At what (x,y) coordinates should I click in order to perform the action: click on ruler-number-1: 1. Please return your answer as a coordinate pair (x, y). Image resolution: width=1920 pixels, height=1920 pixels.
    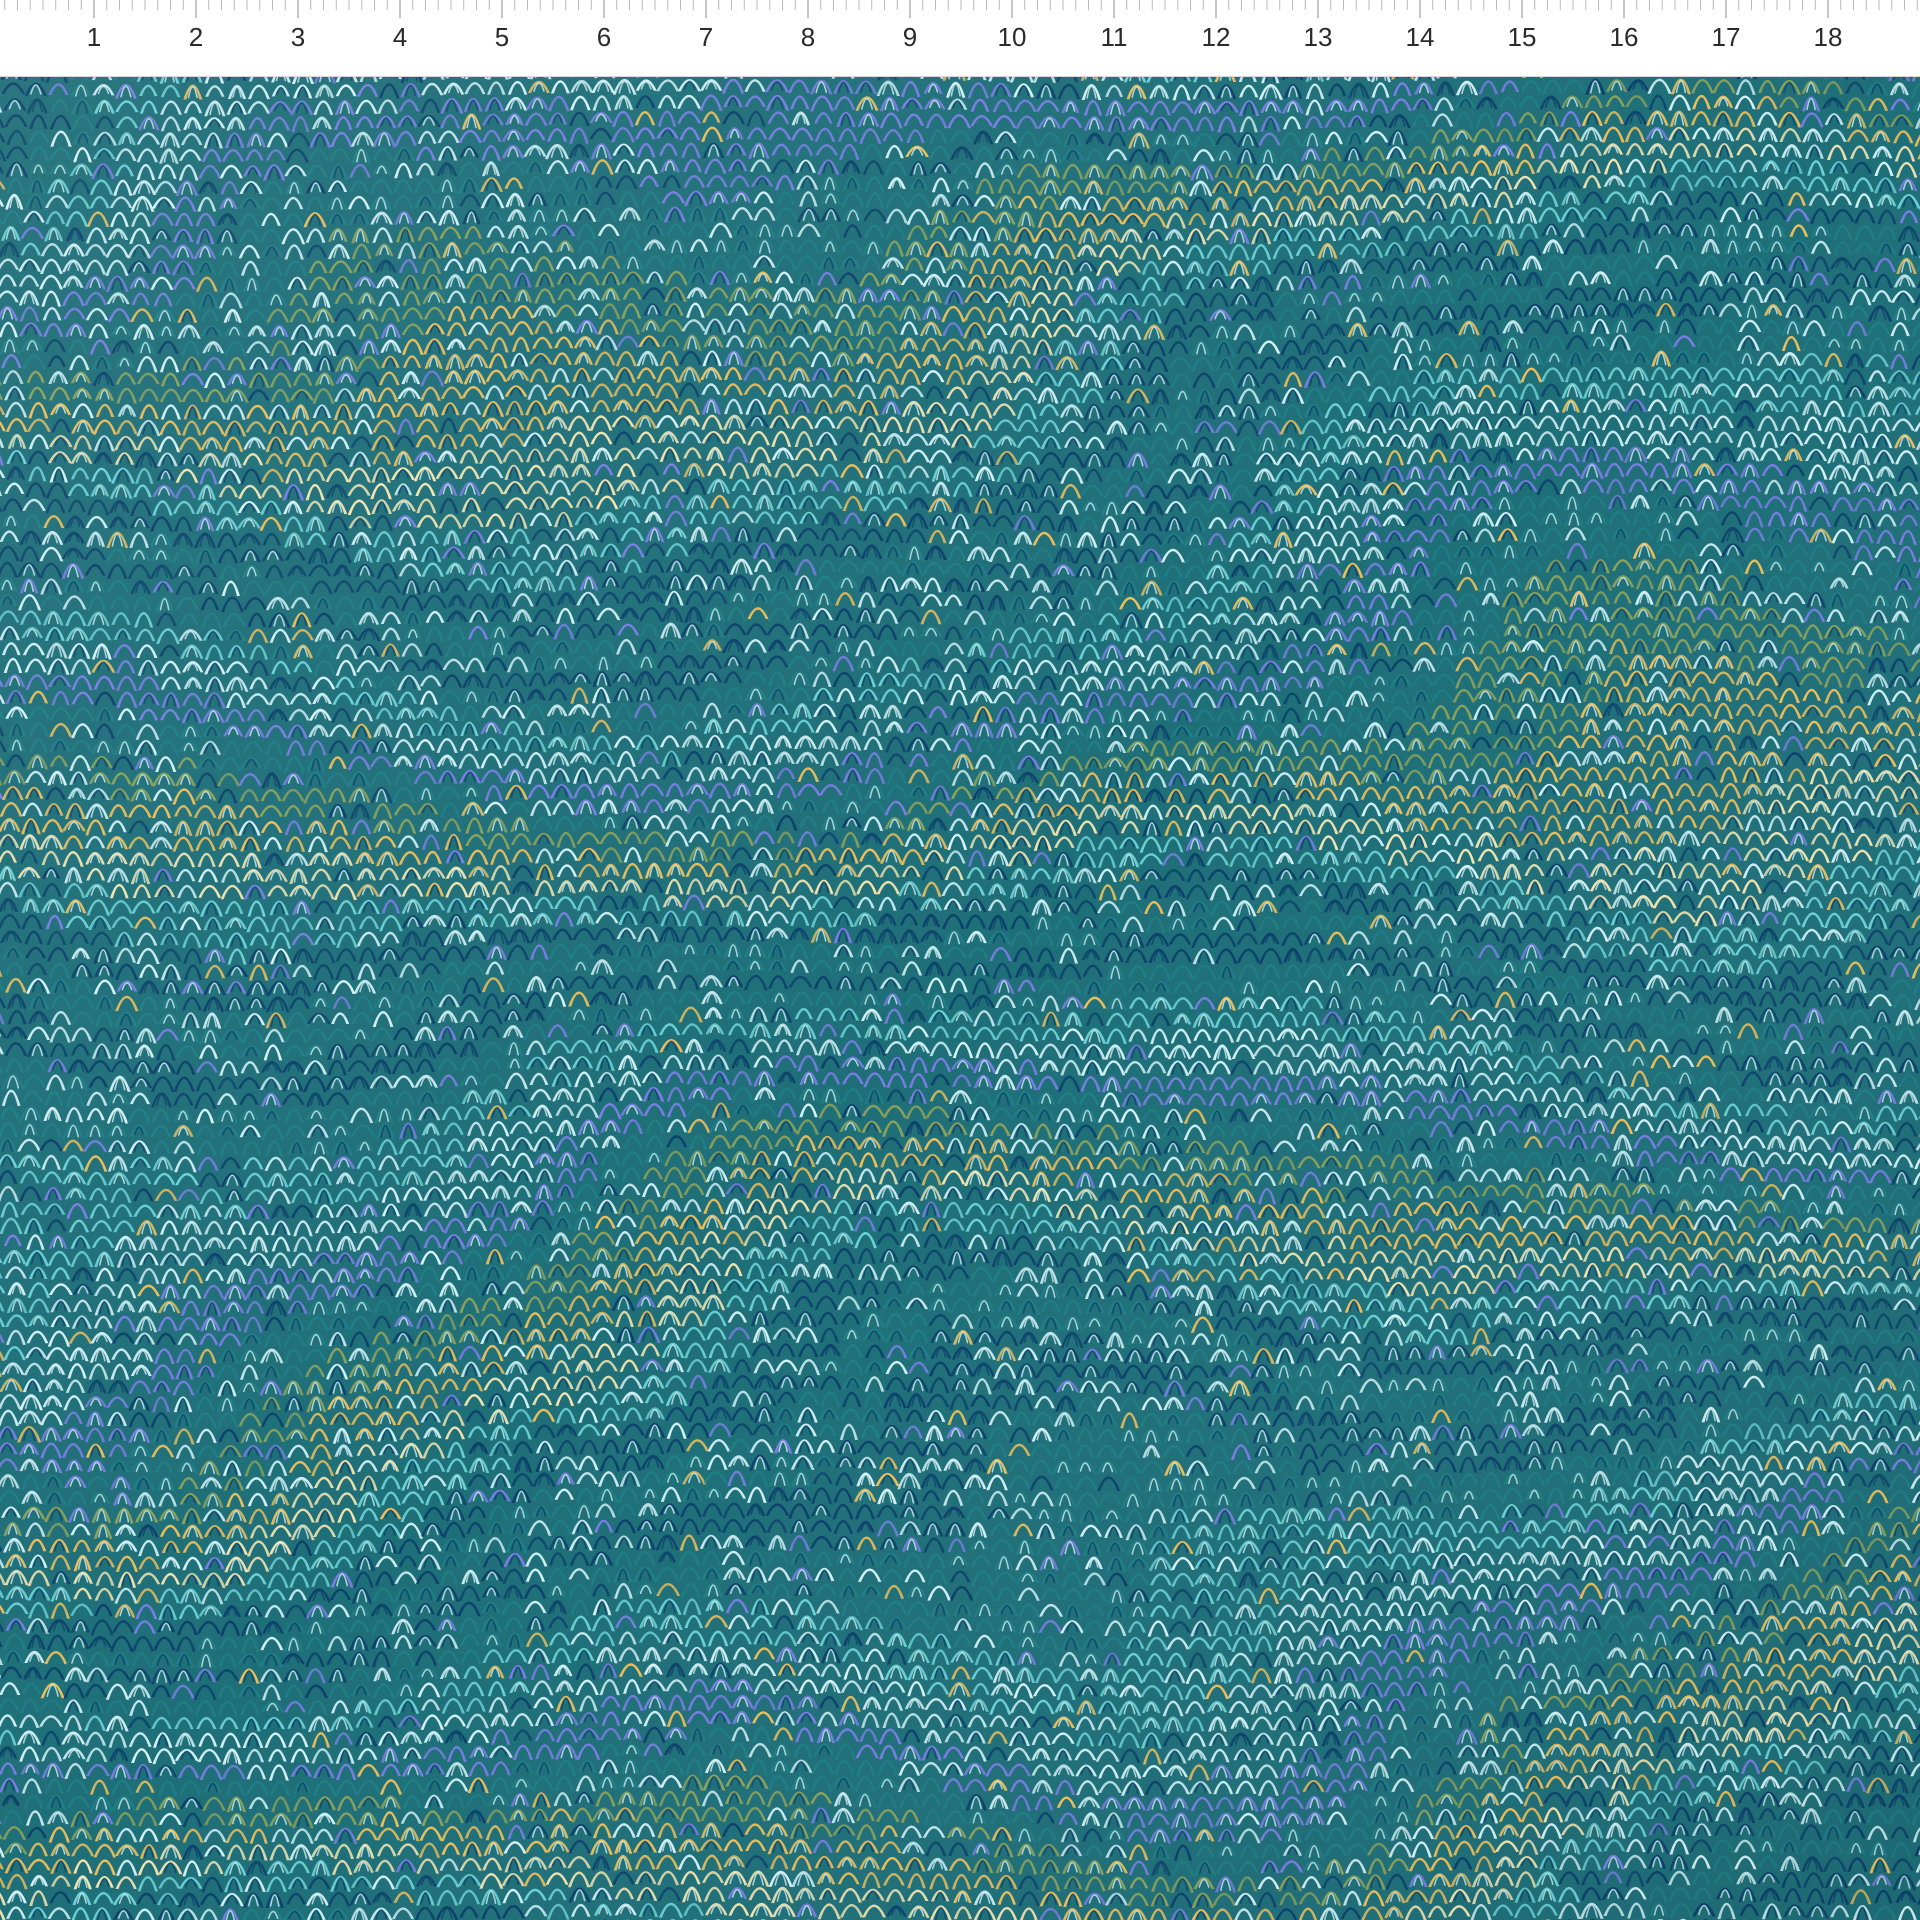
    Looking at the image, I should click on (94, 37).